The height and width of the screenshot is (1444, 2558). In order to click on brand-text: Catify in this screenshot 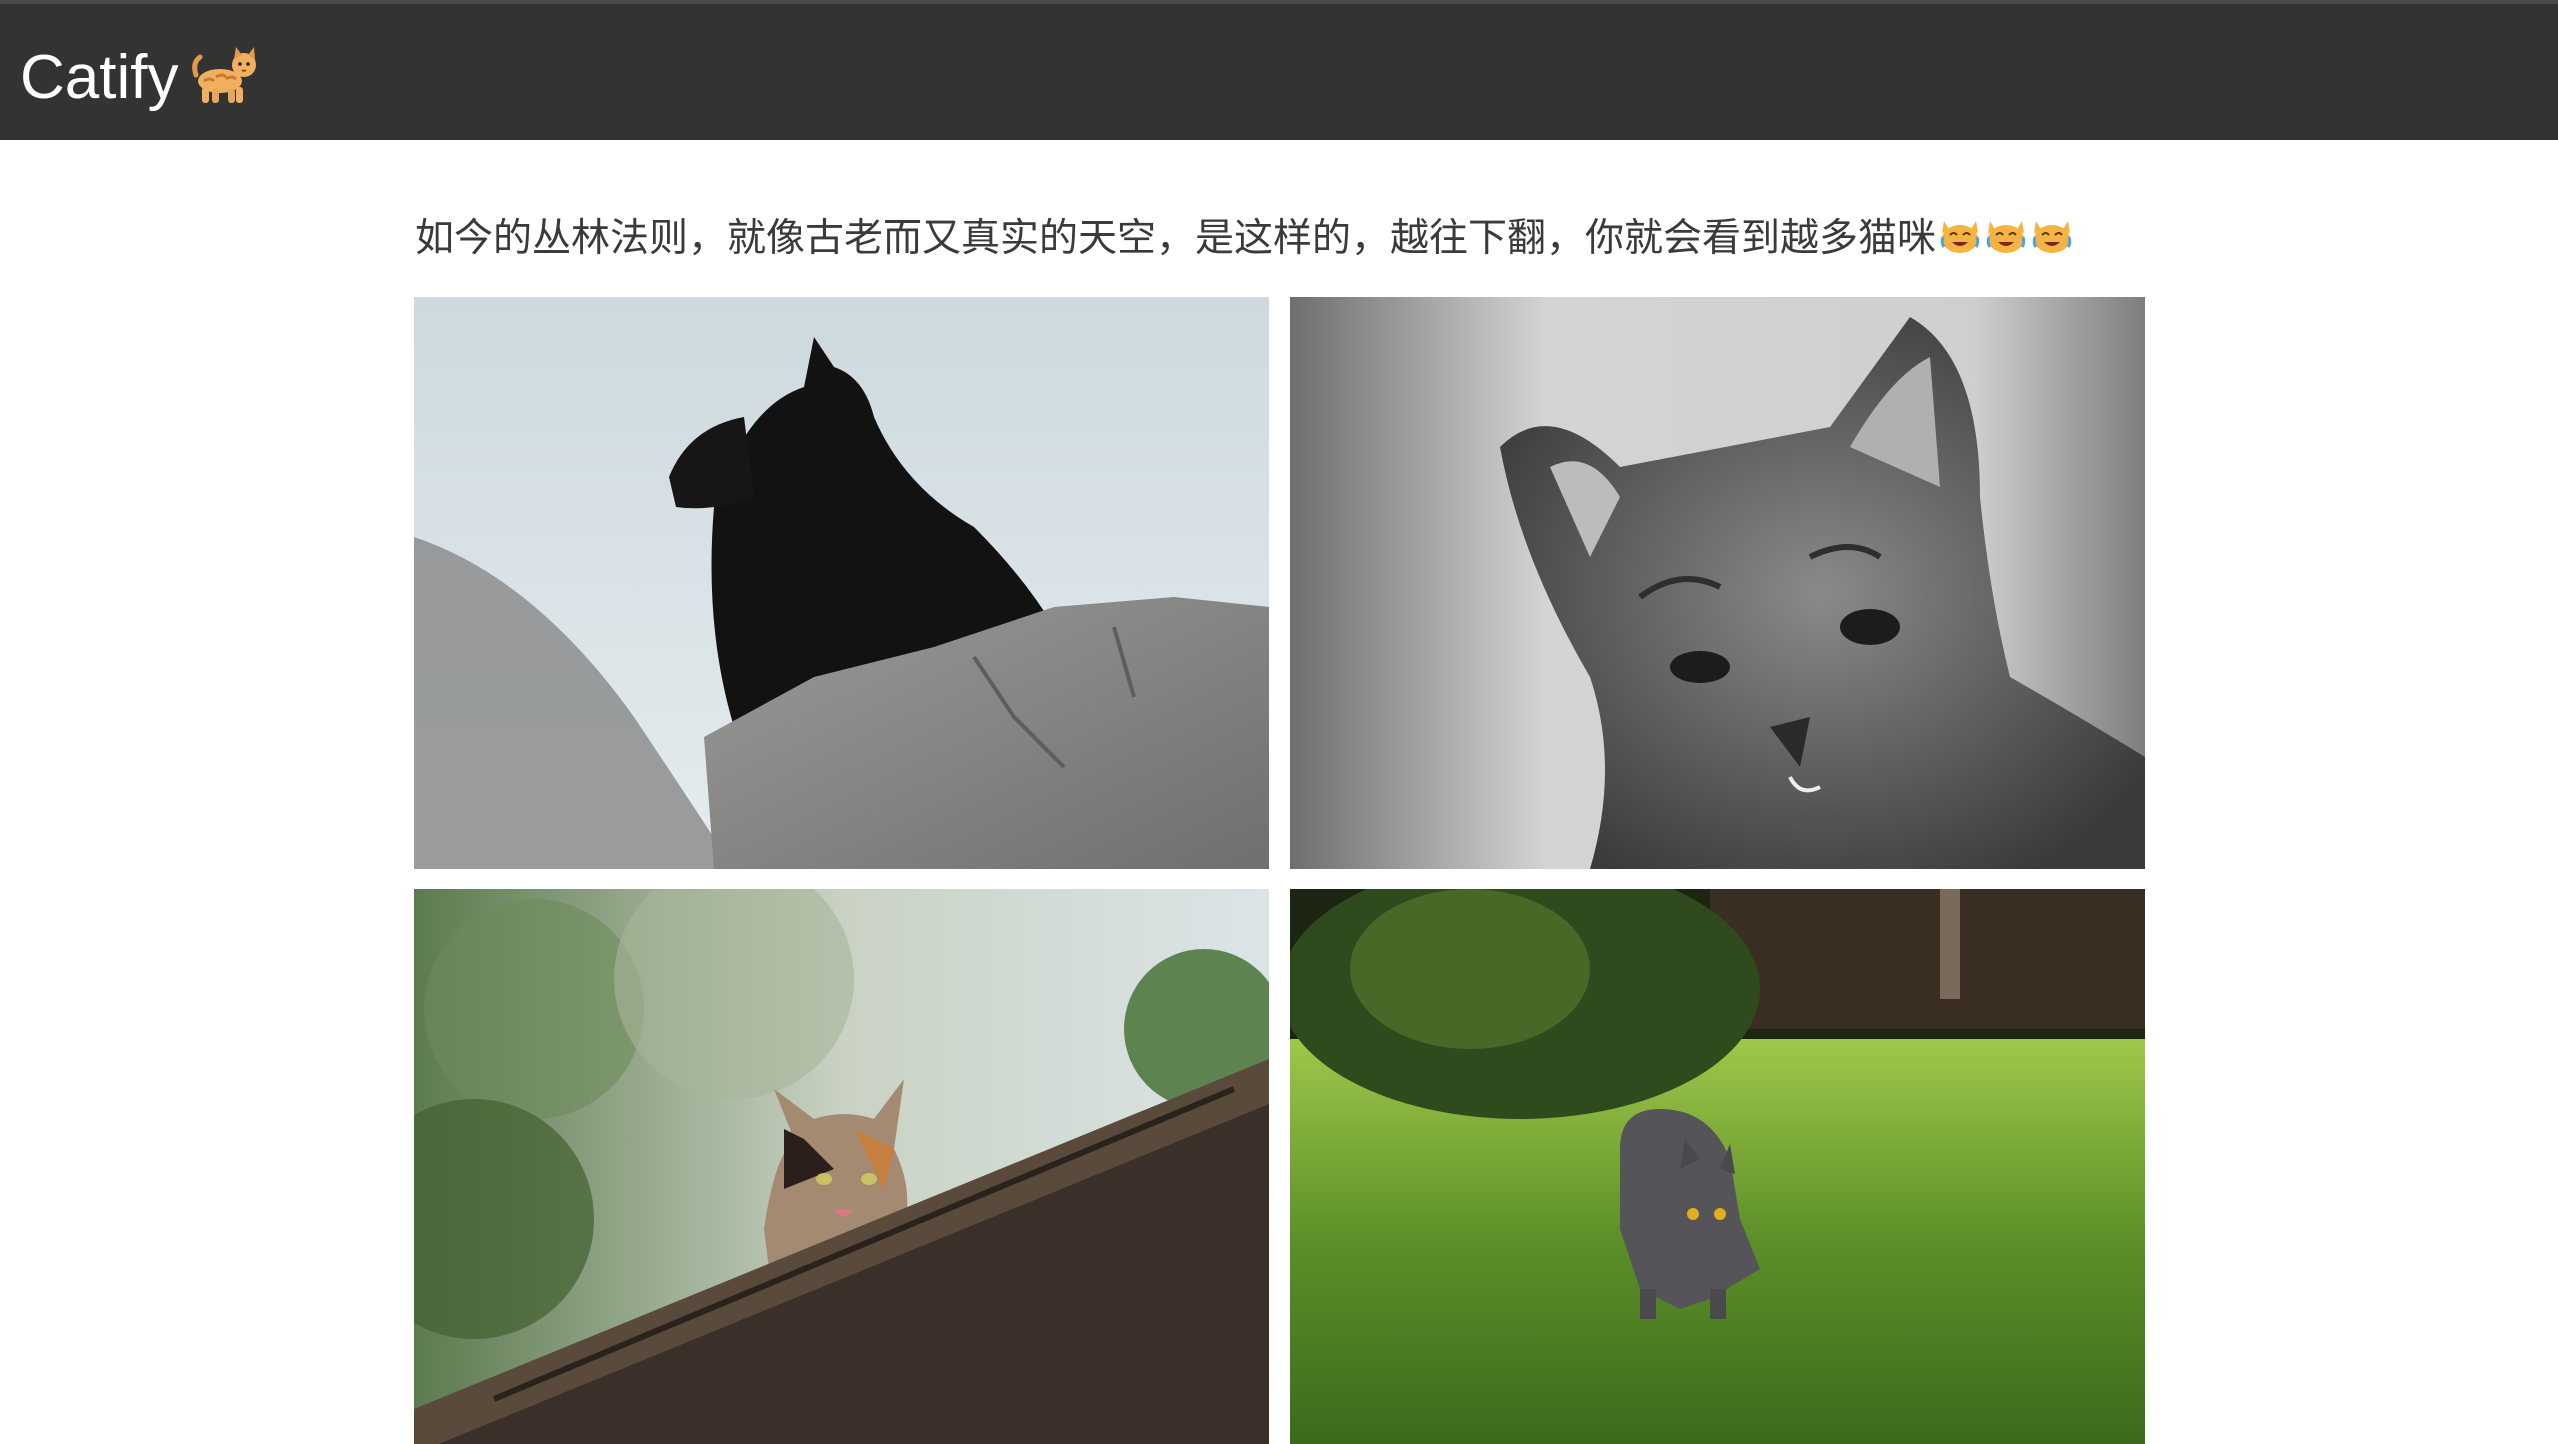, I will do `click(99, 77)`.